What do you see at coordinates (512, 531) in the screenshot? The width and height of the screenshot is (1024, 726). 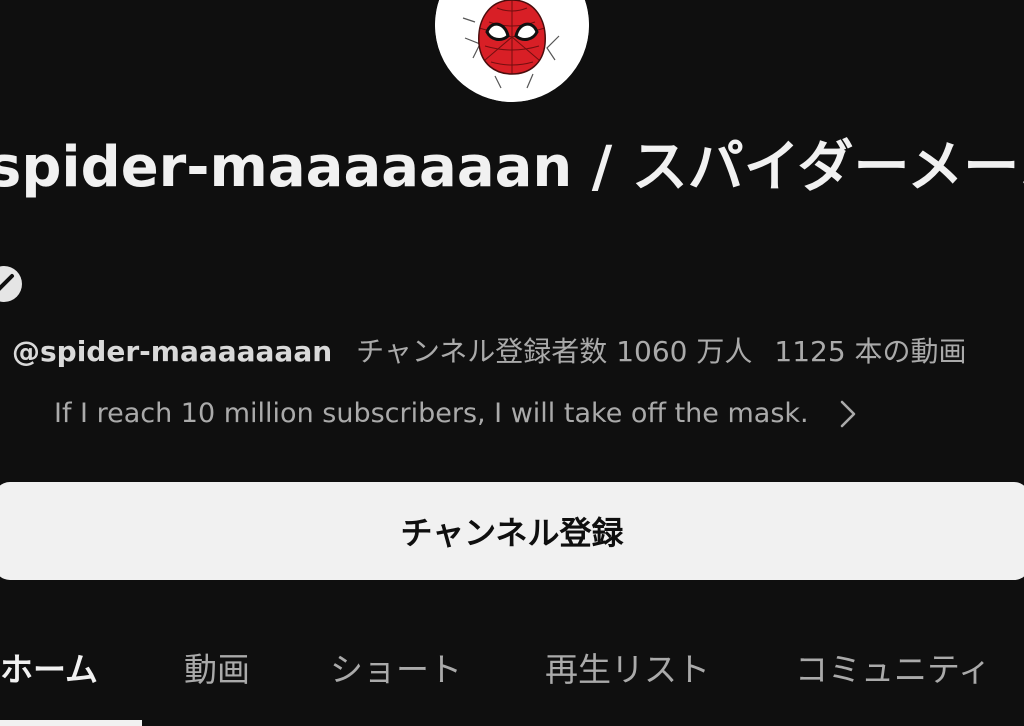 I see `subscribe-button: チャンネル登録` at bounding box center [512, 531].